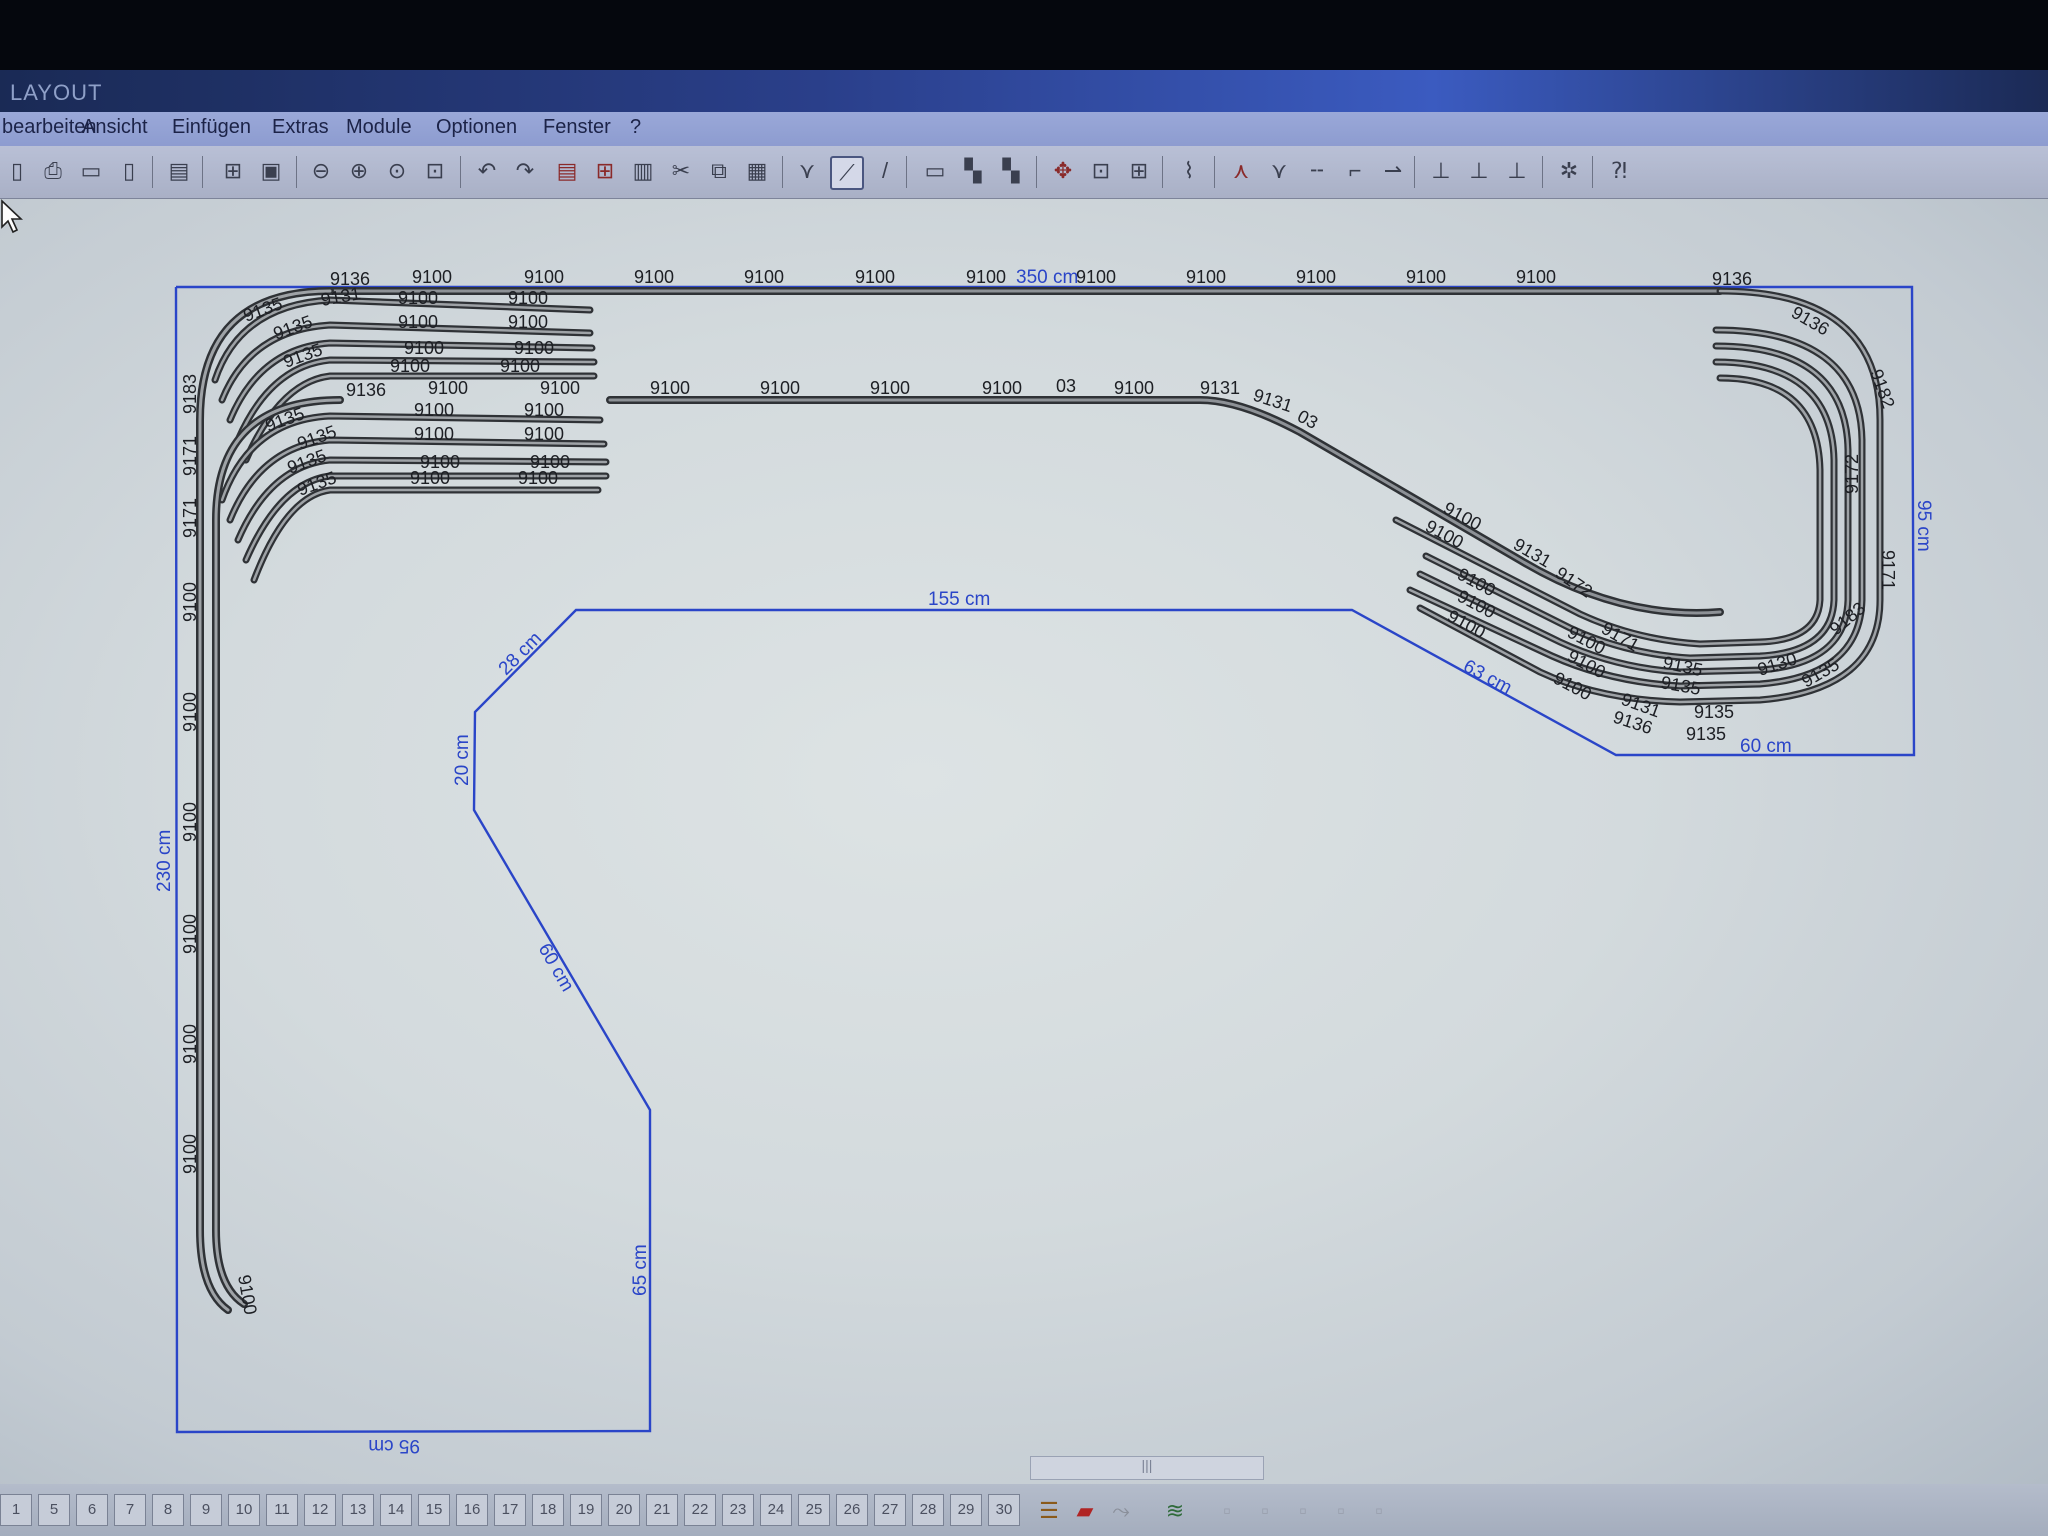  What do you see at coordinates (1214, 172) in the screenshot?
I see `toolbar-separator` at bounding box center [1214, 172].